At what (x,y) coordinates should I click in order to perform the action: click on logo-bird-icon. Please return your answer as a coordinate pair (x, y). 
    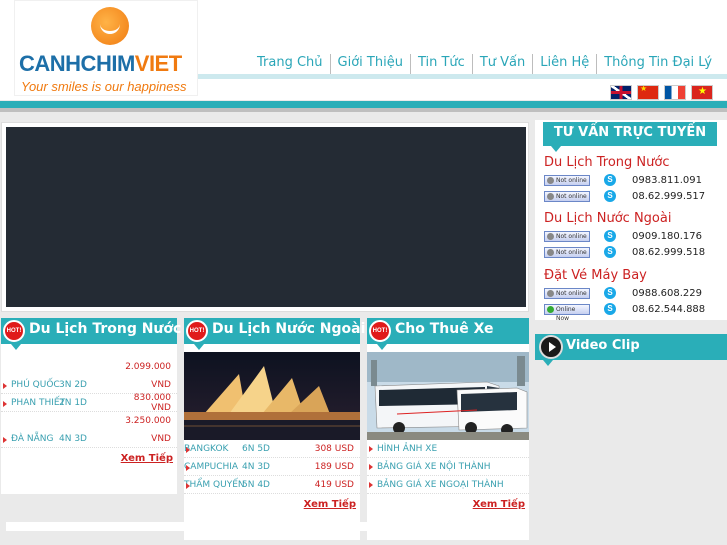
    Looking at the image, I should click on (110, 26).